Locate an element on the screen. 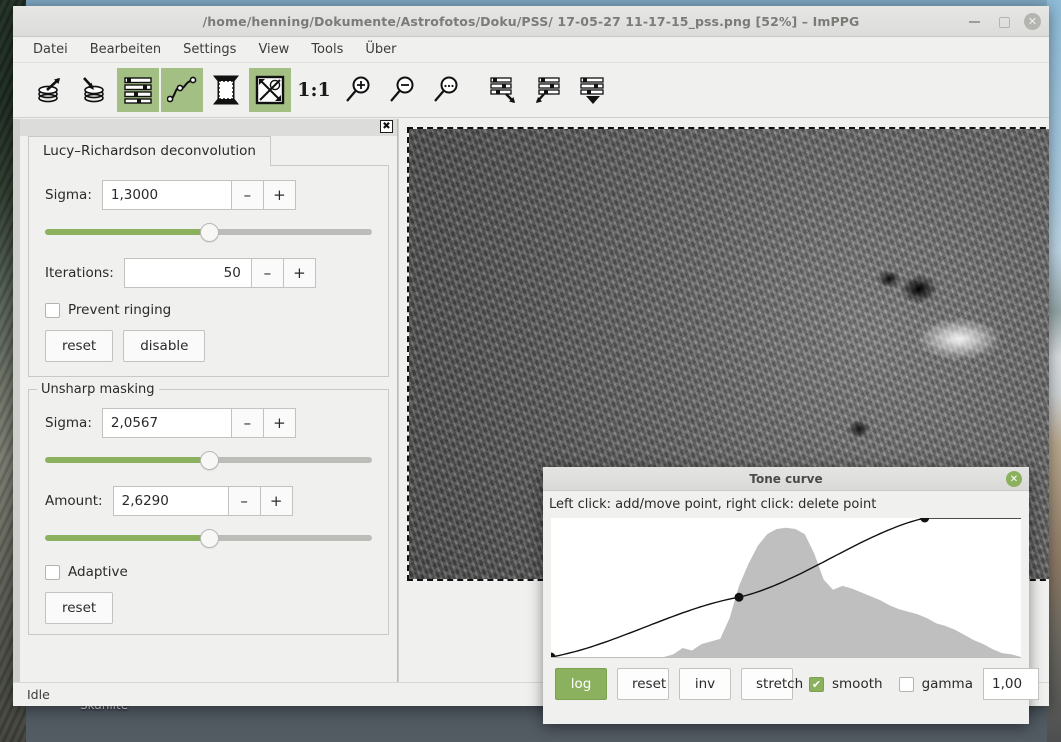 The width and height of the screenshot is (1061, 742). tone-curve-titlebar: Tone curve ✕ is located at coordinates (786, 479).